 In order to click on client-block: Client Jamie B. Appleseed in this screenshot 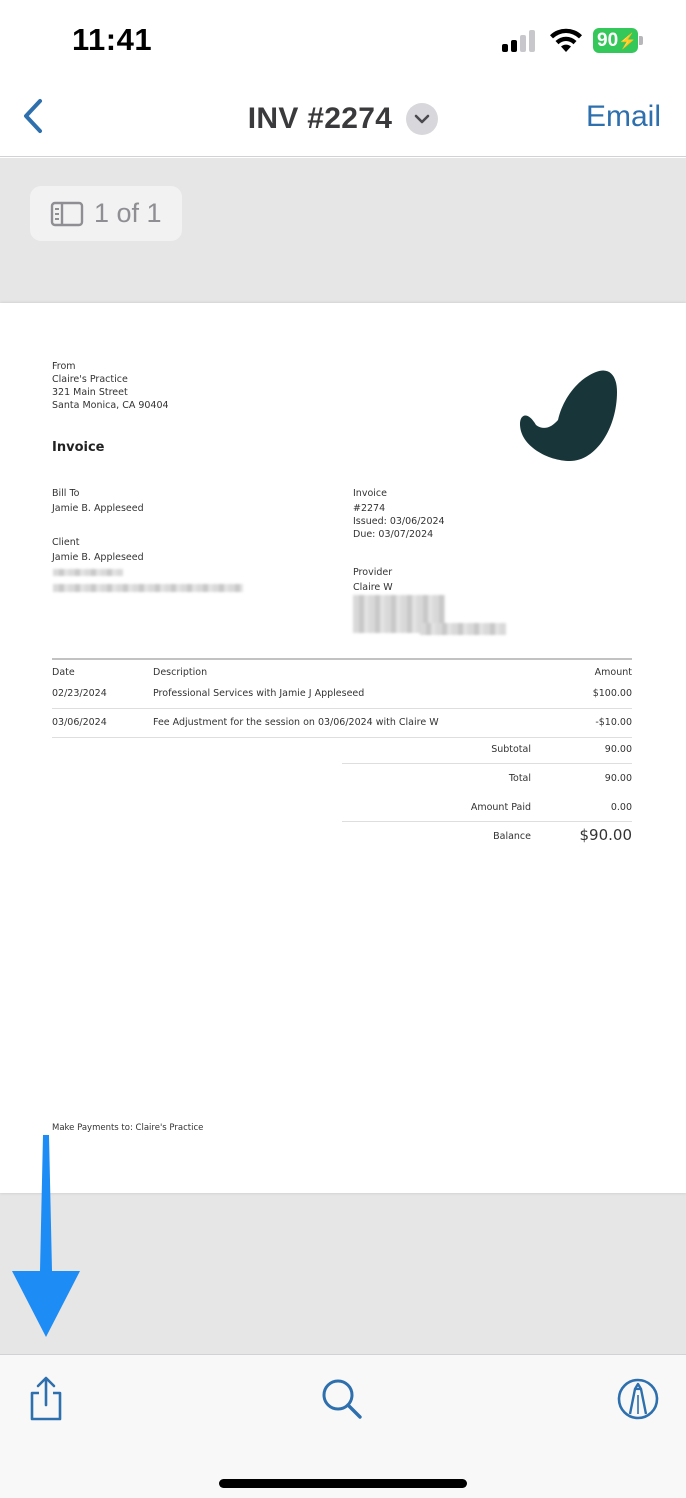, I will do `click(98, 550)`.